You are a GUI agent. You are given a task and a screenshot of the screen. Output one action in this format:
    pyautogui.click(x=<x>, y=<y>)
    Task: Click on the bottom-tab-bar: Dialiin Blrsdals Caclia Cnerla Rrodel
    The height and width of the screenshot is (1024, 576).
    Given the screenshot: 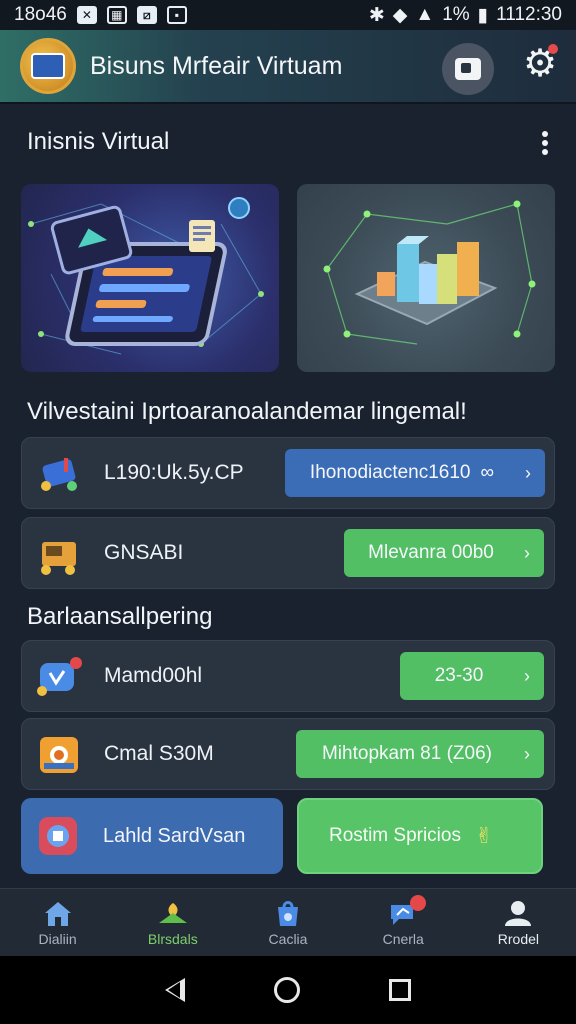 What is the action you would take?
    pyautogui.click(x=288, y=922)
    